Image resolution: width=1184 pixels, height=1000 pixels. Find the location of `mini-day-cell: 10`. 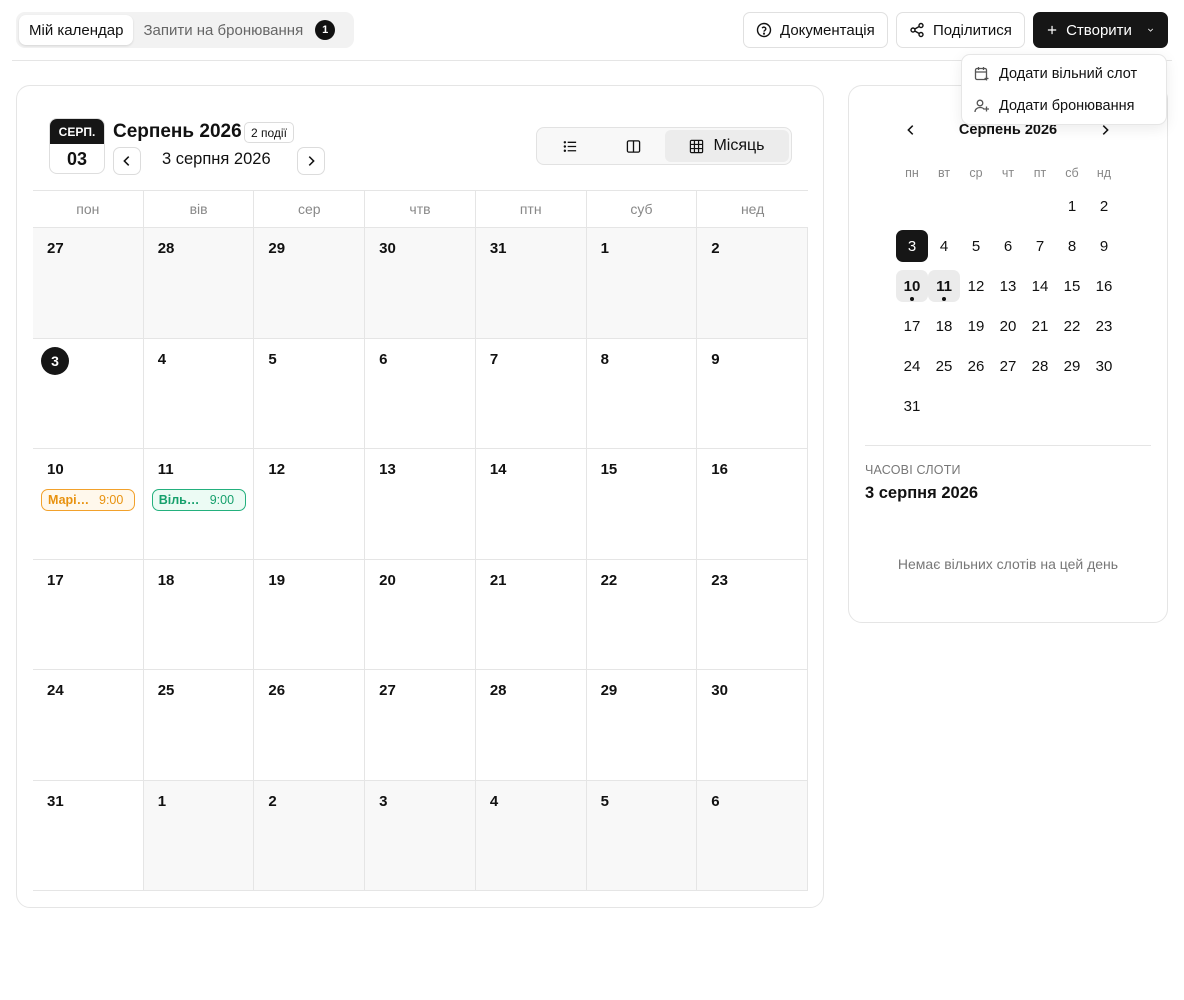

mini-day-cell: 10 is located at coordinates (912, 286).